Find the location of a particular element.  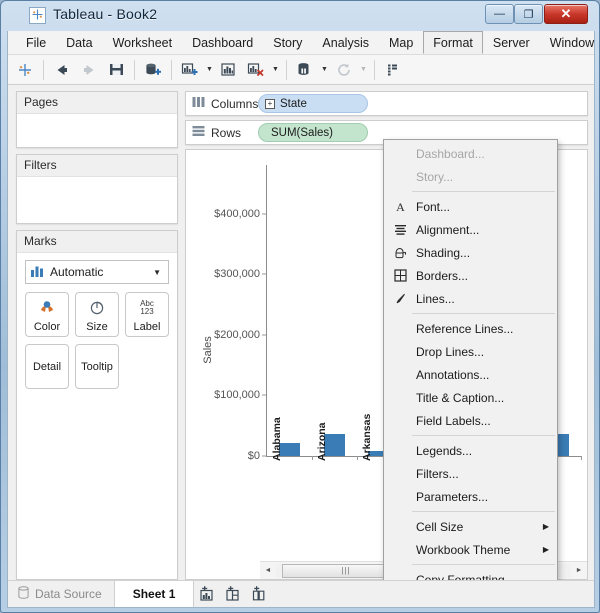

menu-analysis: Analysis is located at coordinates (345, 42).